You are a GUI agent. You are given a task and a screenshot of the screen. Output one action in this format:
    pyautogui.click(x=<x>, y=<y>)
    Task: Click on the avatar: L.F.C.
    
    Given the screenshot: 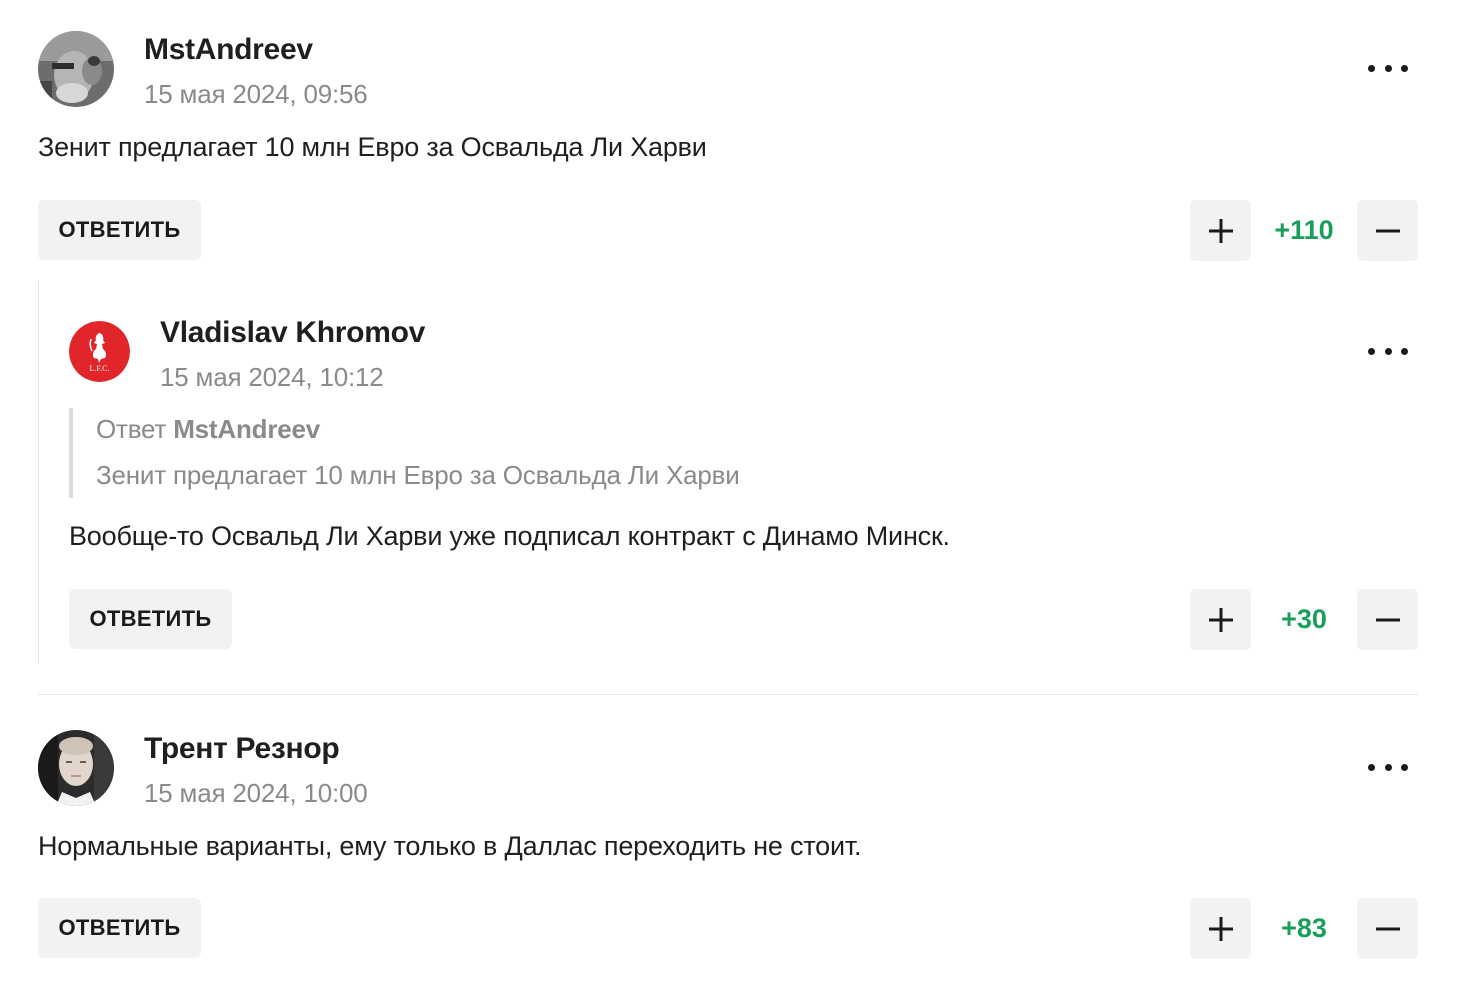 What is the action you would take?
    pyautogui.click(x=99, y=351)
    